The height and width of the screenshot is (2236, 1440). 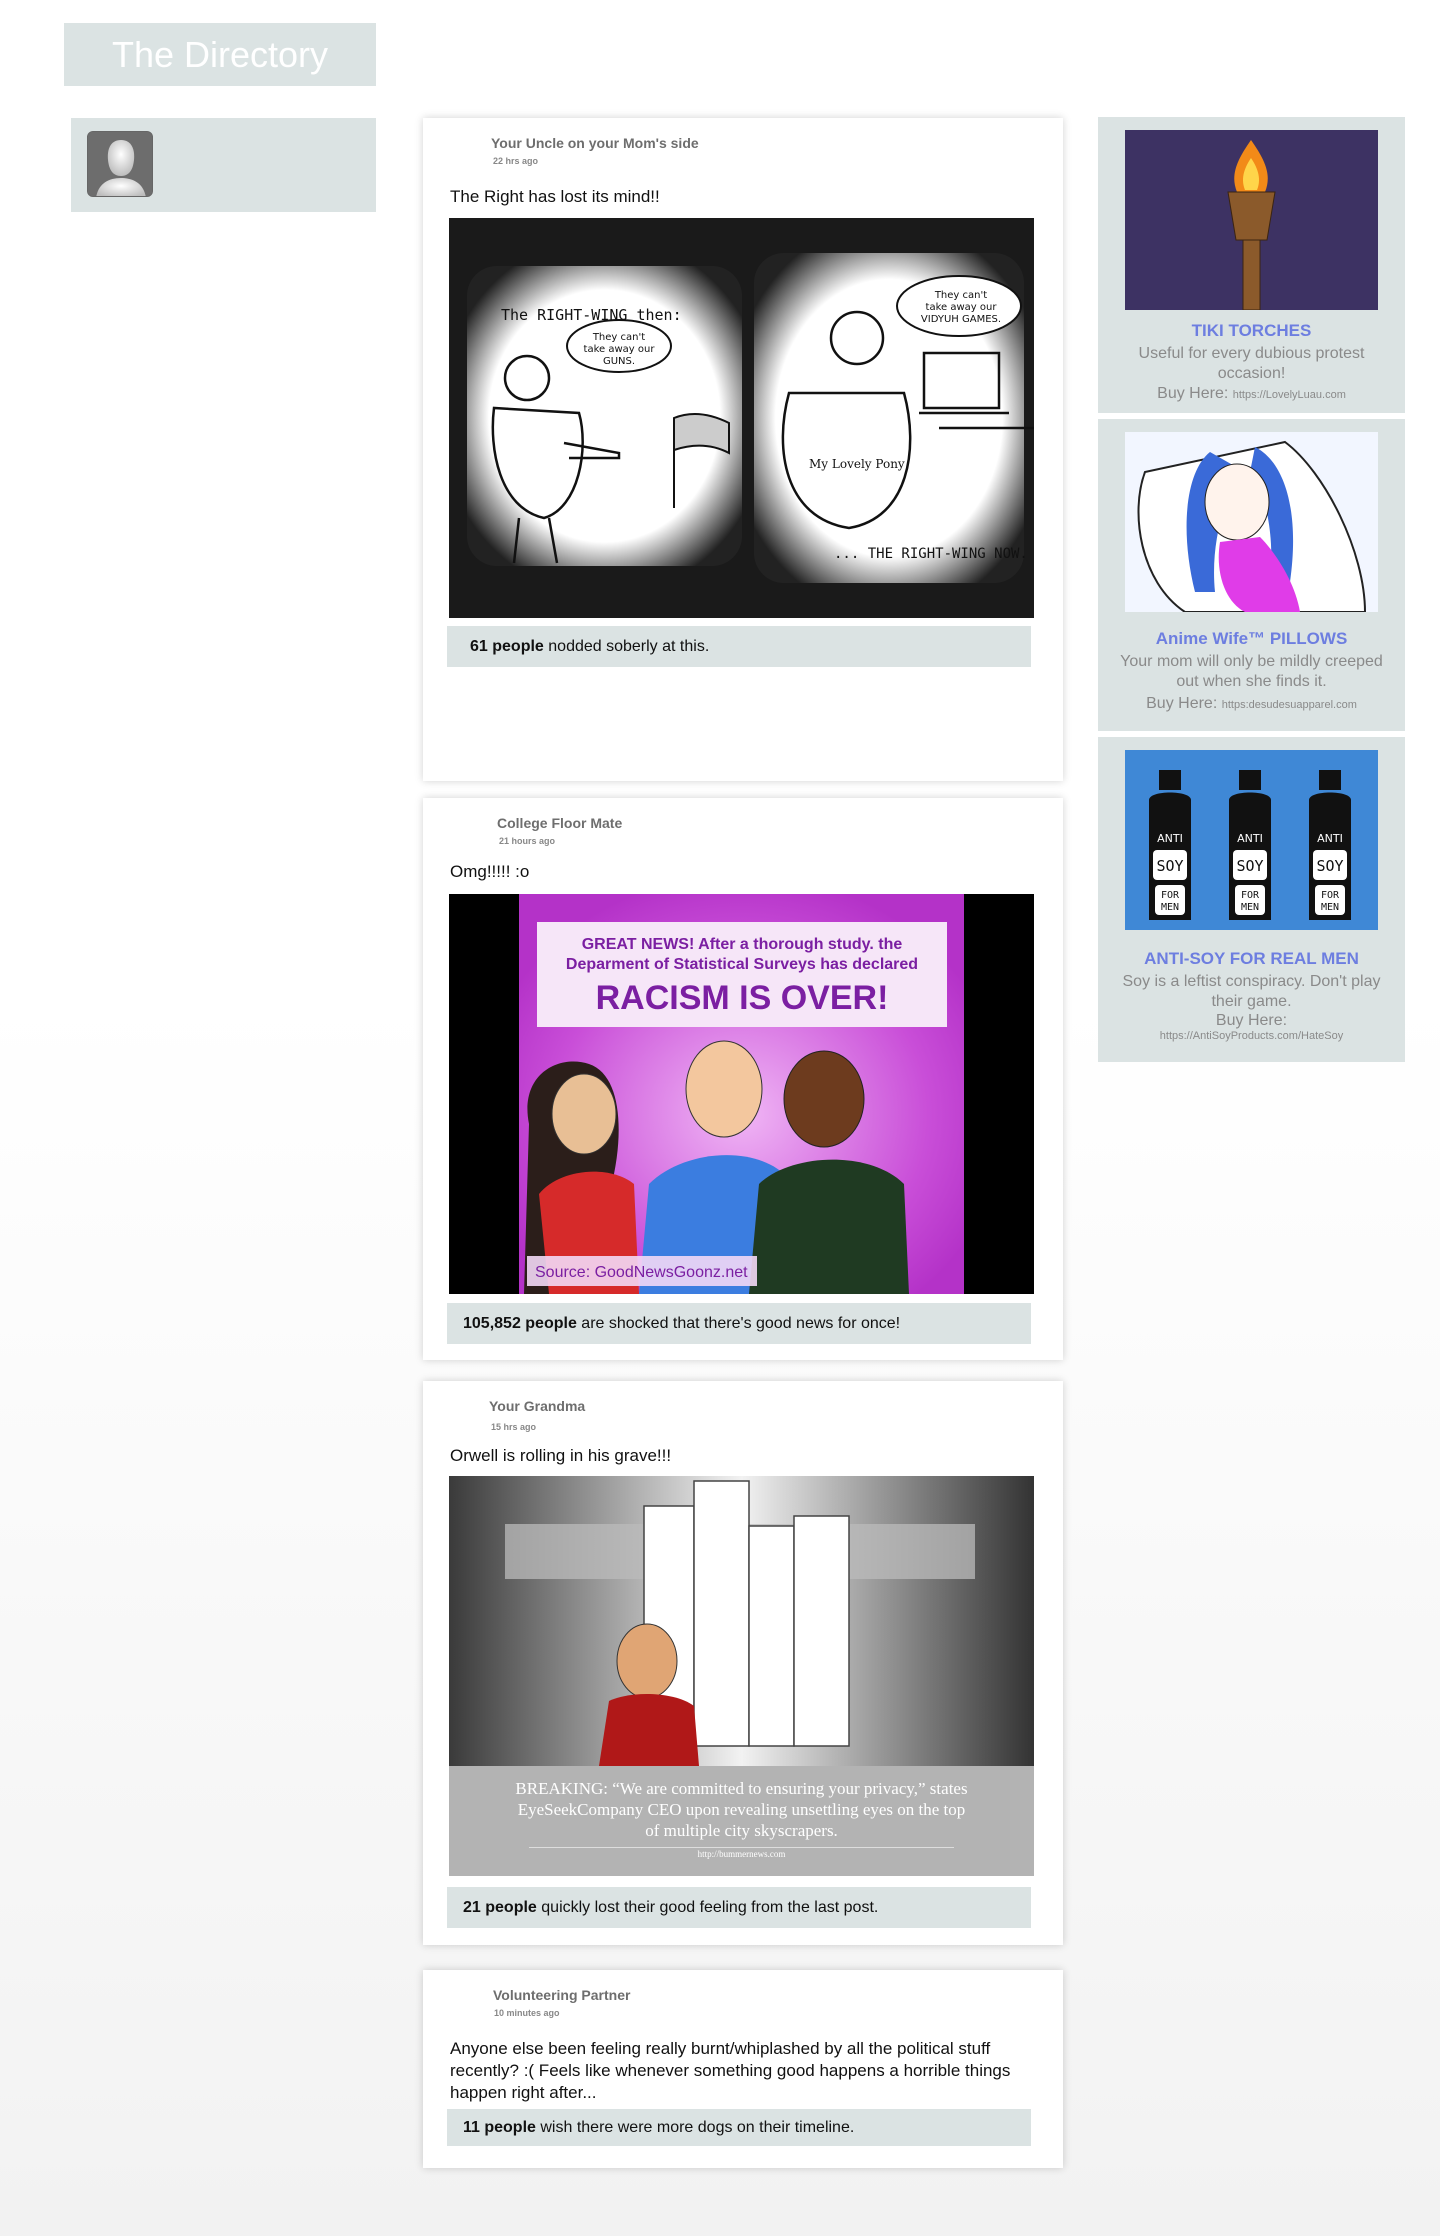 What do you see at coordinates (1289, 395) in the screenshot?
I see `ad-url: https://LovelyLuau.com` at bounding box center [1289, 395].